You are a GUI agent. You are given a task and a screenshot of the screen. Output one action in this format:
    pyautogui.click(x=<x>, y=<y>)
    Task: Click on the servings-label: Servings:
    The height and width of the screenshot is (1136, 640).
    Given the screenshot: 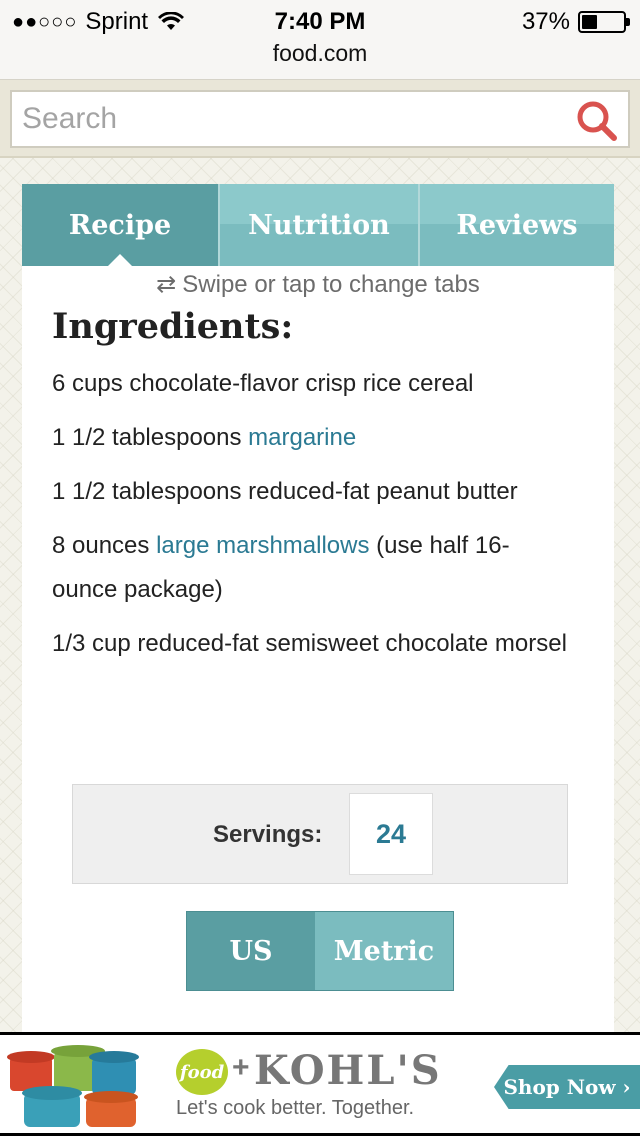 What is the action you would take?
    pyautogui.click(x=268, y=834)
    